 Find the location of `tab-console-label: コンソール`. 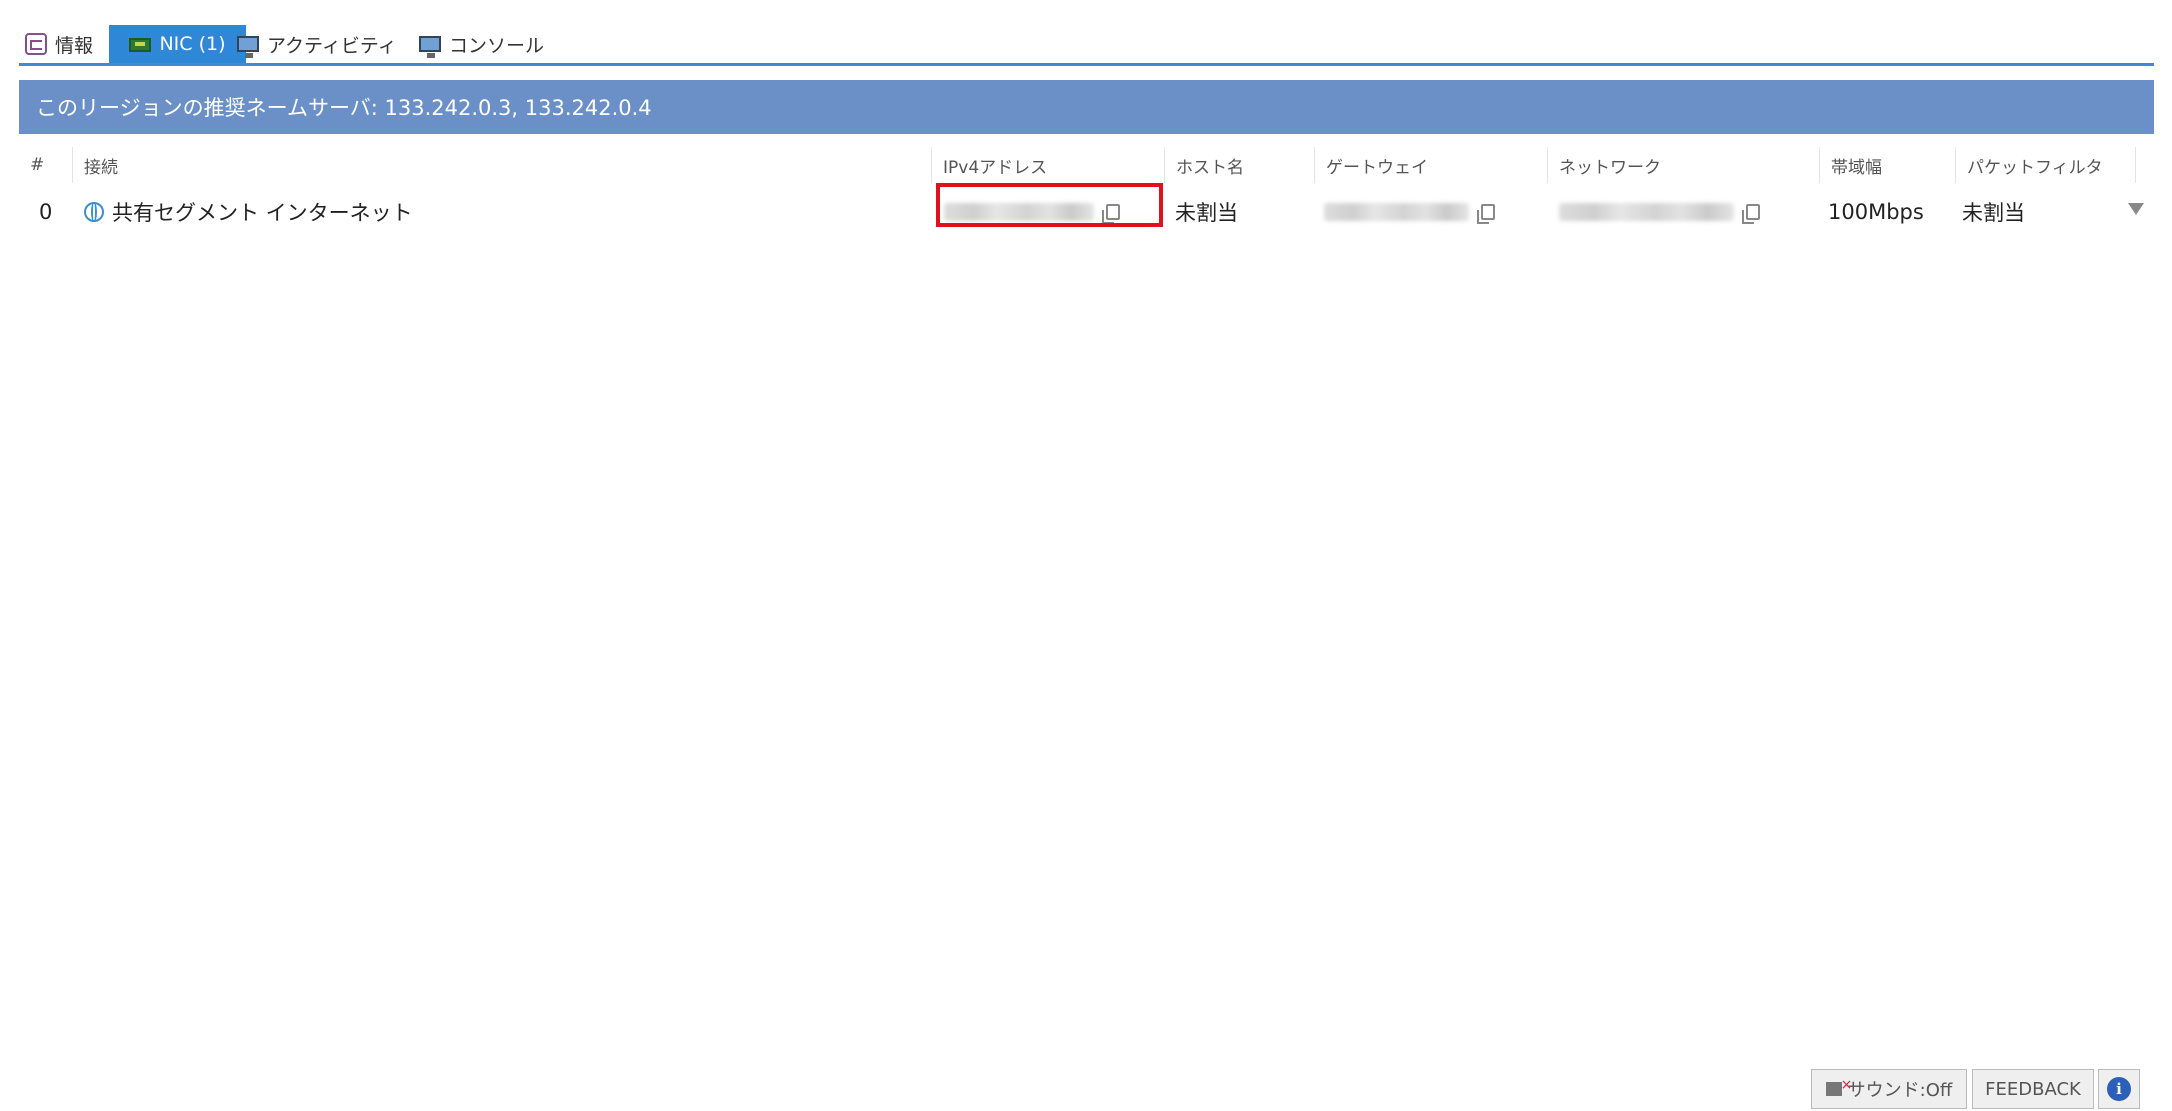

tab-console-label: コンソール is located at coordinates (497, 45).